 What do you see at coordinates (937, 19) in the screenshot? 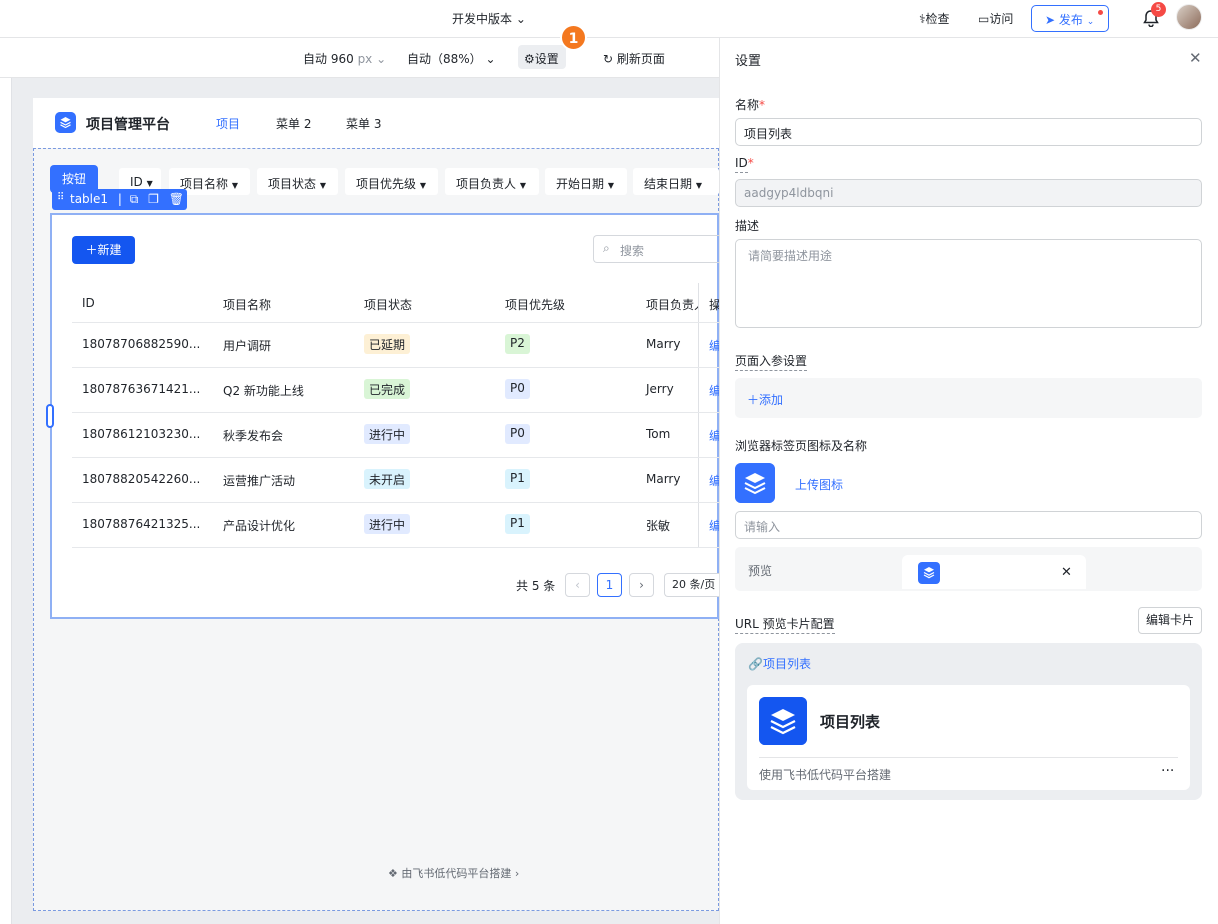
I see `inspect-label: 检查` at bounding box center [937, 19].